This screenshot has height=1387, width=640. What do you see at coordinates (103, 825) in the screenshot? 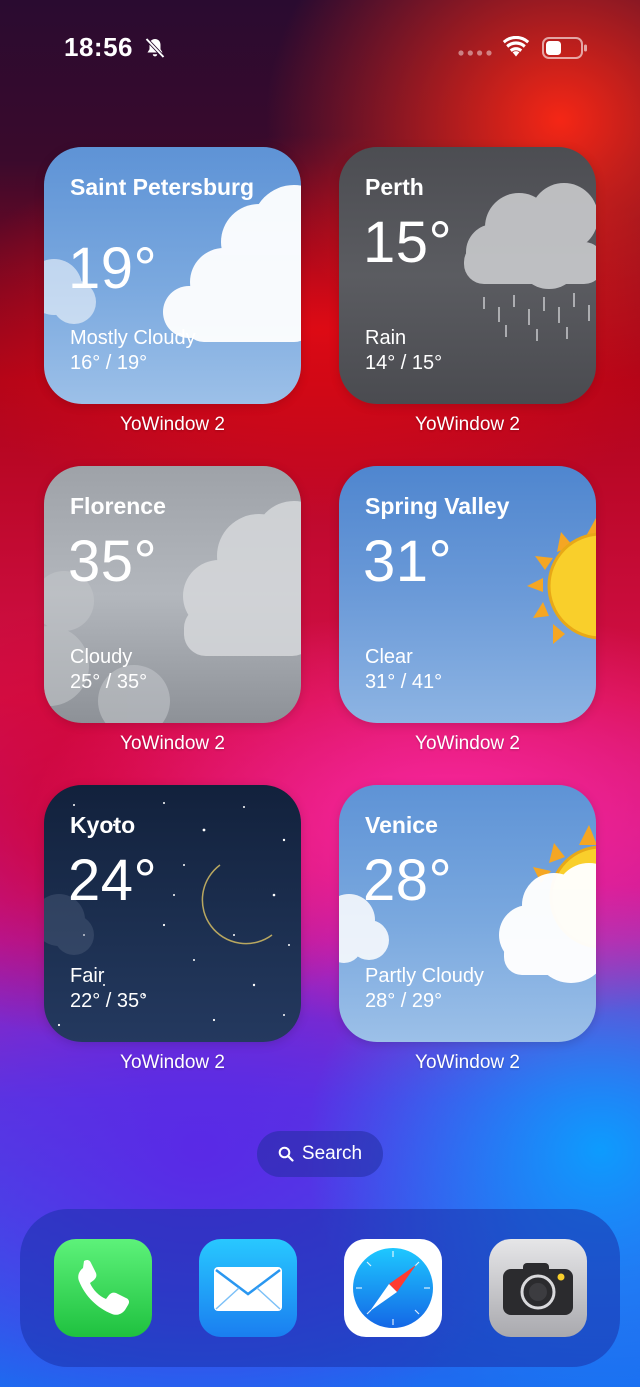
I see `widget-city-name: Kyoto` at bounding box center [103, 825].